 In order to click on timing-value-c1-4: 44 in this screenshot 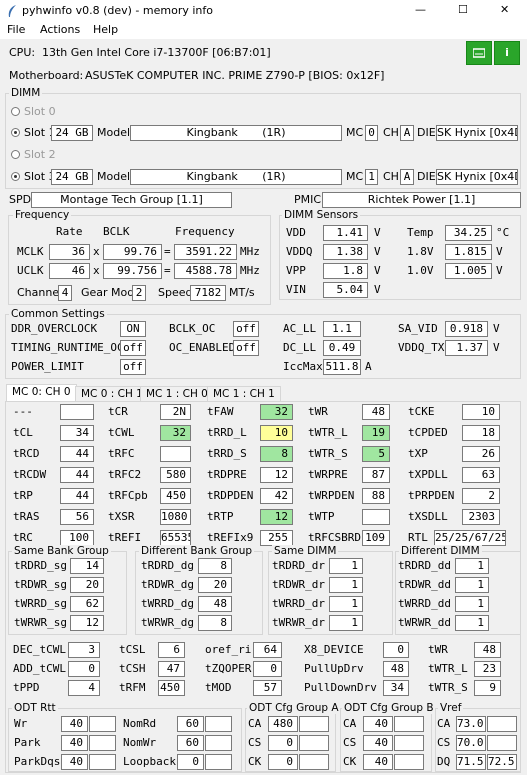, I will do `click(77, 496)`.